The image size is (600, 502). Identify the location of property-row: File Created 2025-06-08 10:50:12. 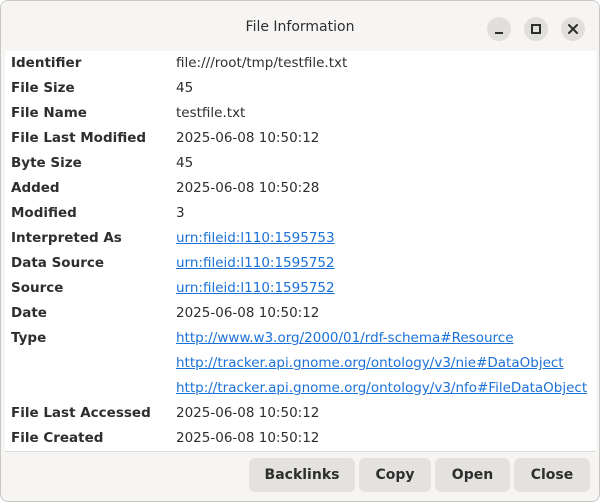
(300, 438).